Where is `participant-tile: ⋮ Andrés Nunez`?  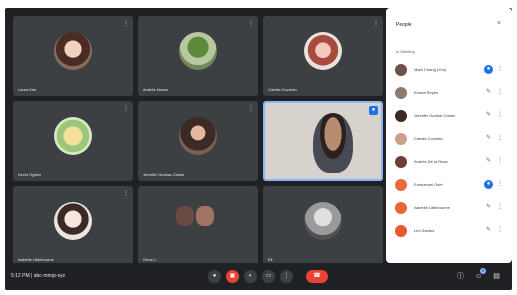
participant-tile: ⋮ Andrés Nunez is located at coordinates (198, 56).